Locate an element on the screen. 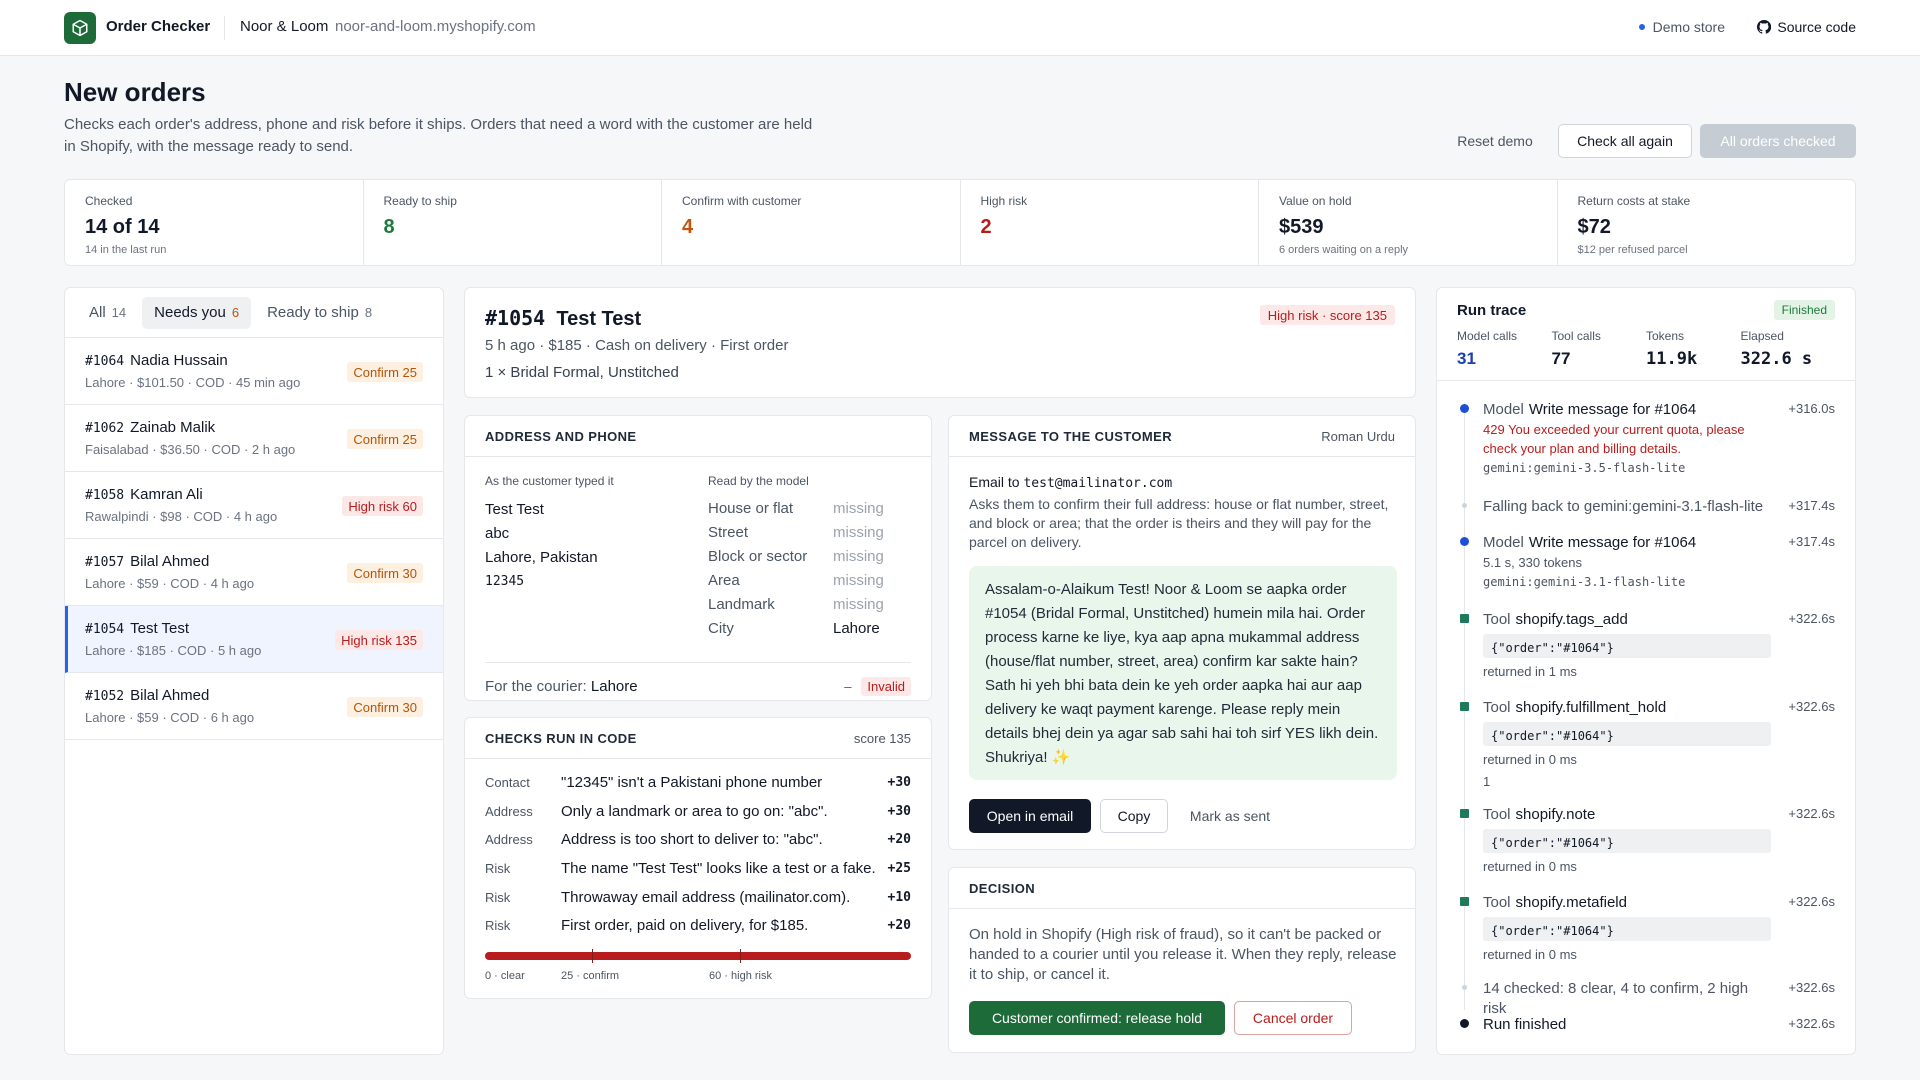  check-points: +30 is located at coordinates (899, 782).